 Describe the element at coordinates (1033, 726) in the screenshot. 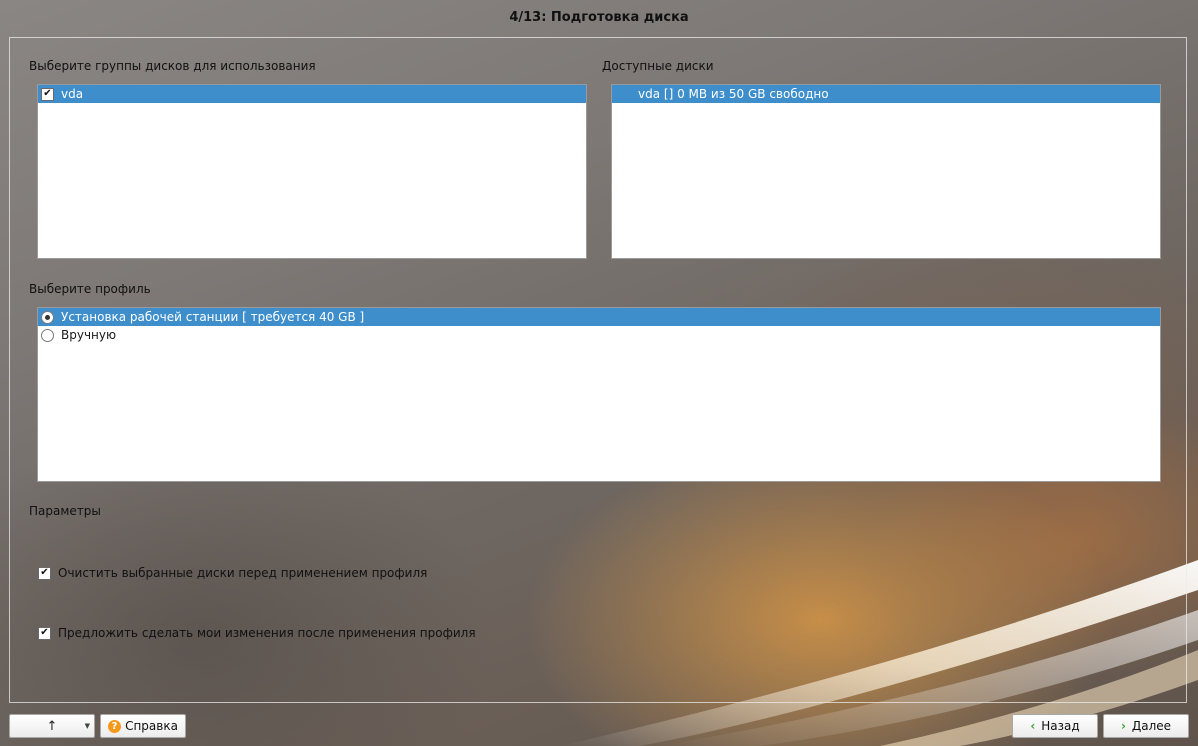

I see `chevron-left-icon: ‹` at that location.